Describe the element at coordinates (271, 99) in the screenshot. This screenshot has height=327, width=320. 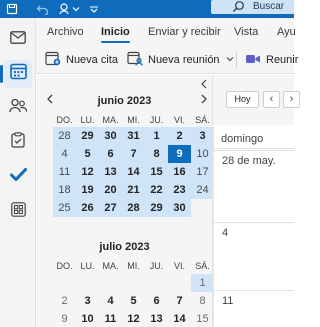
I see `prev-period-button: ‹` at that location.